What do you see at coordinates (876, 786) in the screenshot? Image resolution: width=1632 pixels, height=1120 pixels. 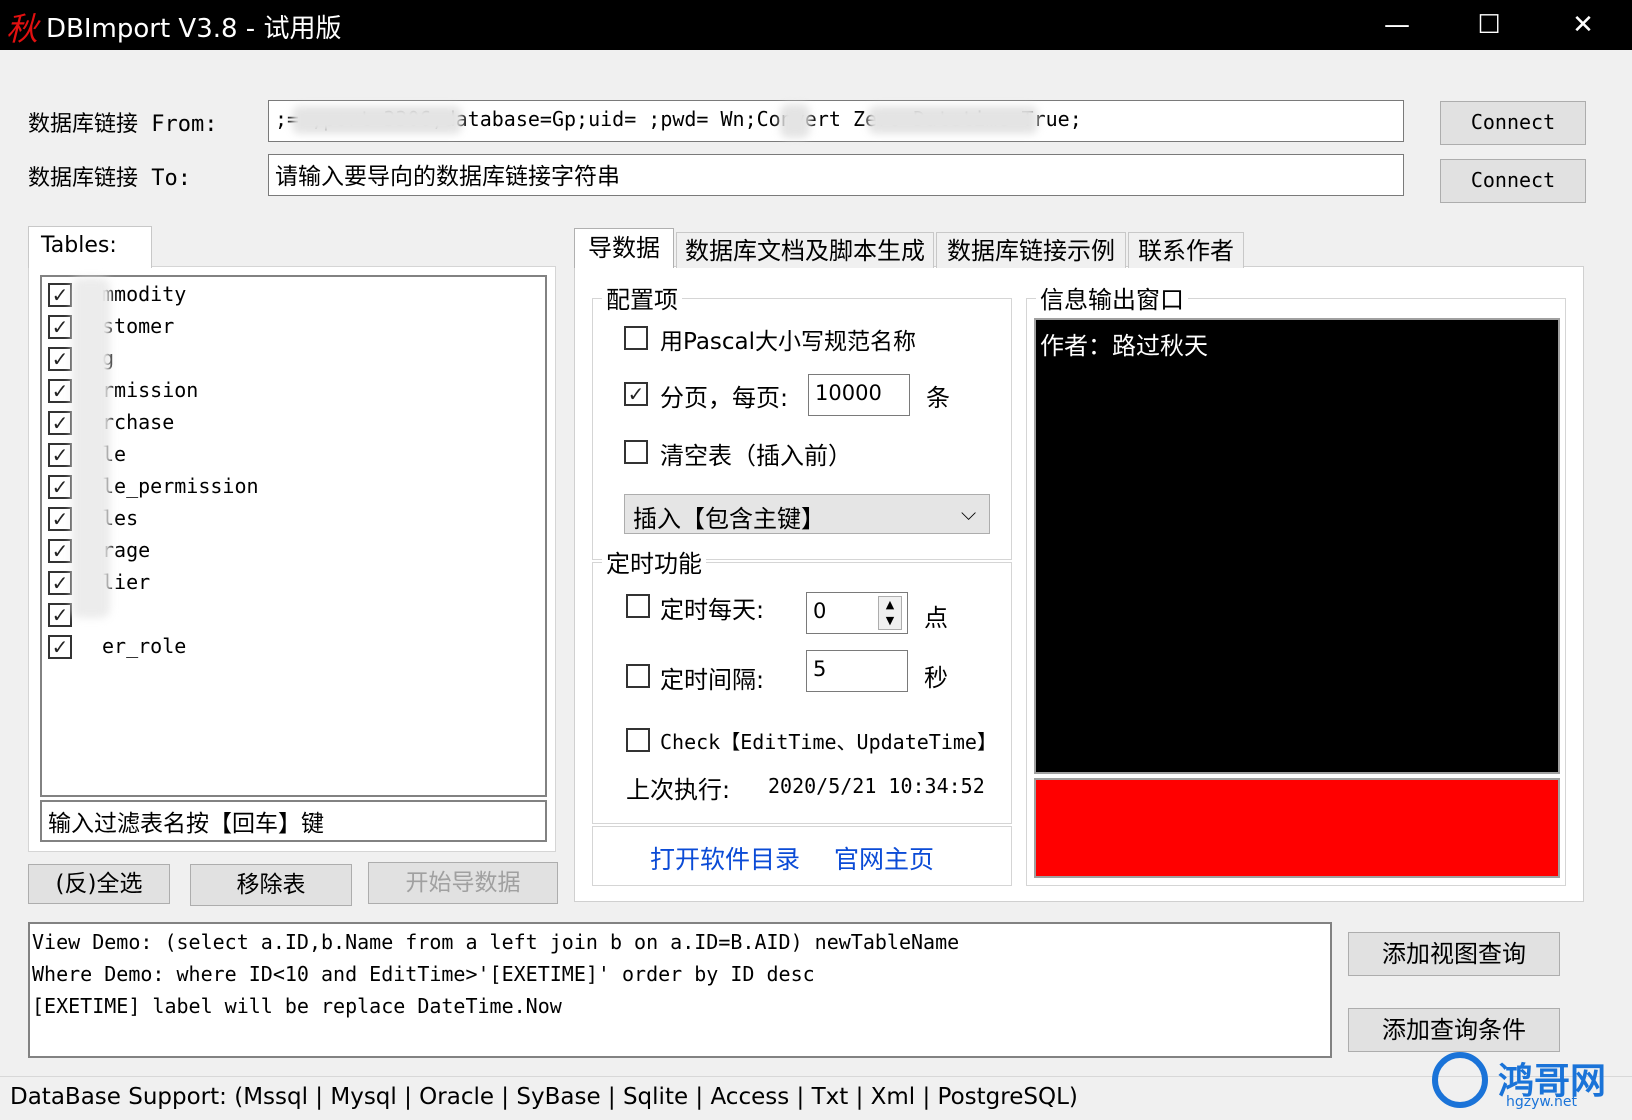 I see `last-run-value: 2020/5/21 10:34:52` at bounding box center [876, 786].